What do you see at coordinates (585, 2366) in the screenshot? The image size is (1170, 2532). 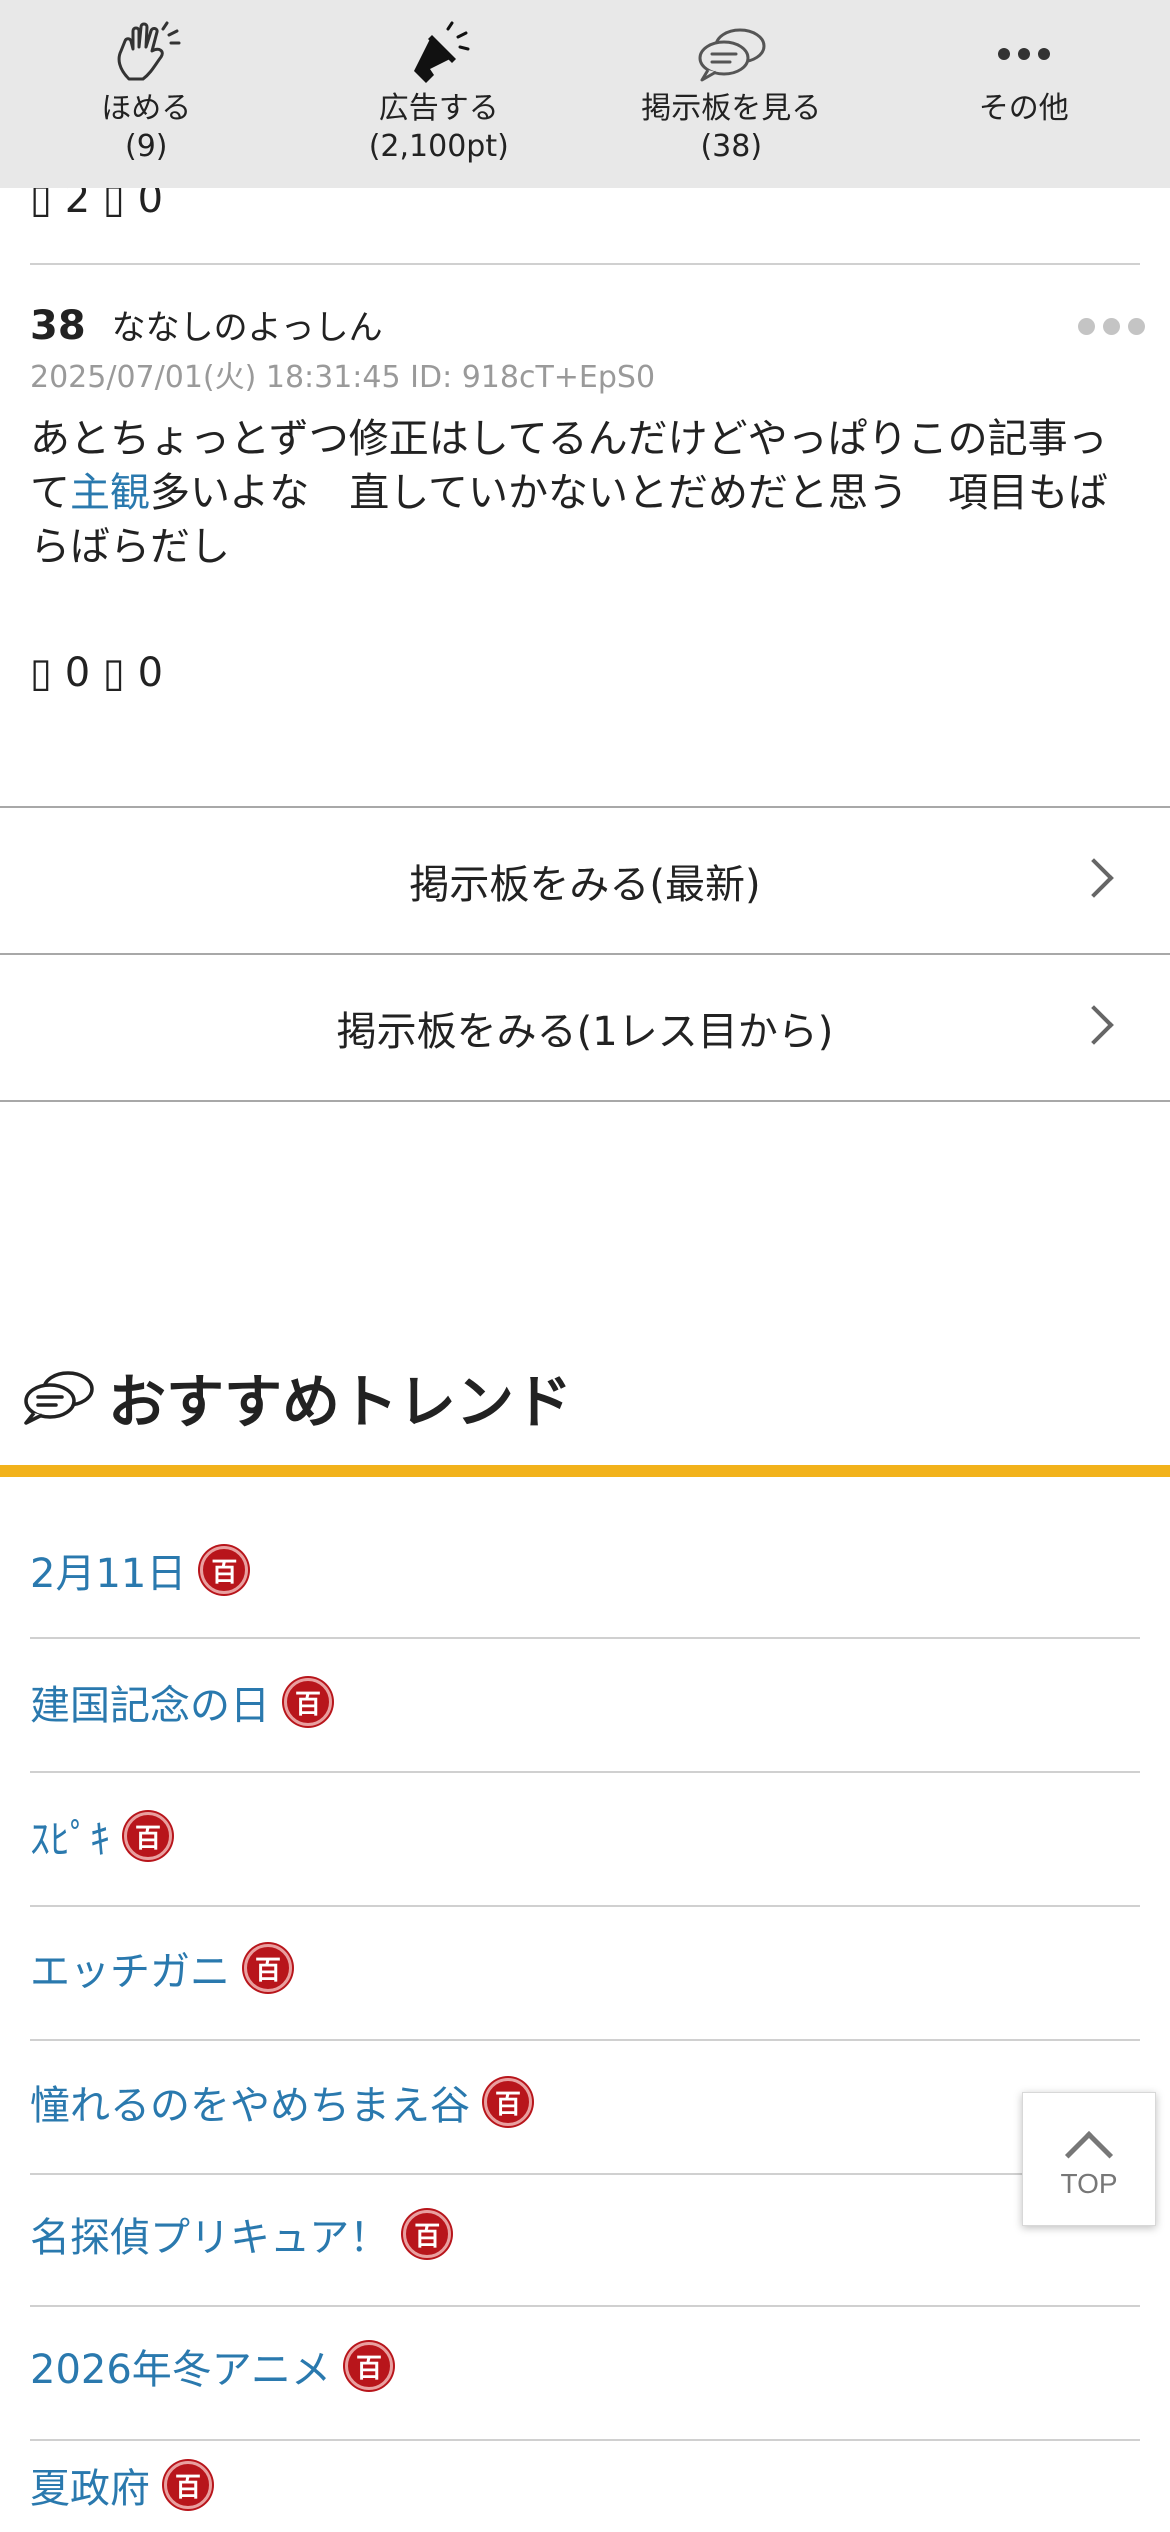 I see `trend-item: 2026年冬アニメ 百` at bounding box center [585, 2366].